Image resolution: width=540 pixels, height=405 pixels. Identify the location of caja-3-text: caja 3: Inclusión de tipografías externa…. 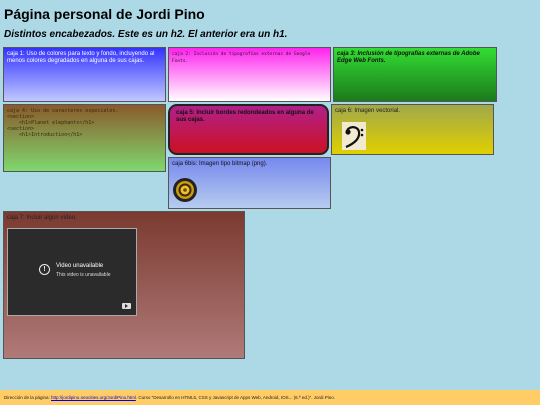
(408, 57).